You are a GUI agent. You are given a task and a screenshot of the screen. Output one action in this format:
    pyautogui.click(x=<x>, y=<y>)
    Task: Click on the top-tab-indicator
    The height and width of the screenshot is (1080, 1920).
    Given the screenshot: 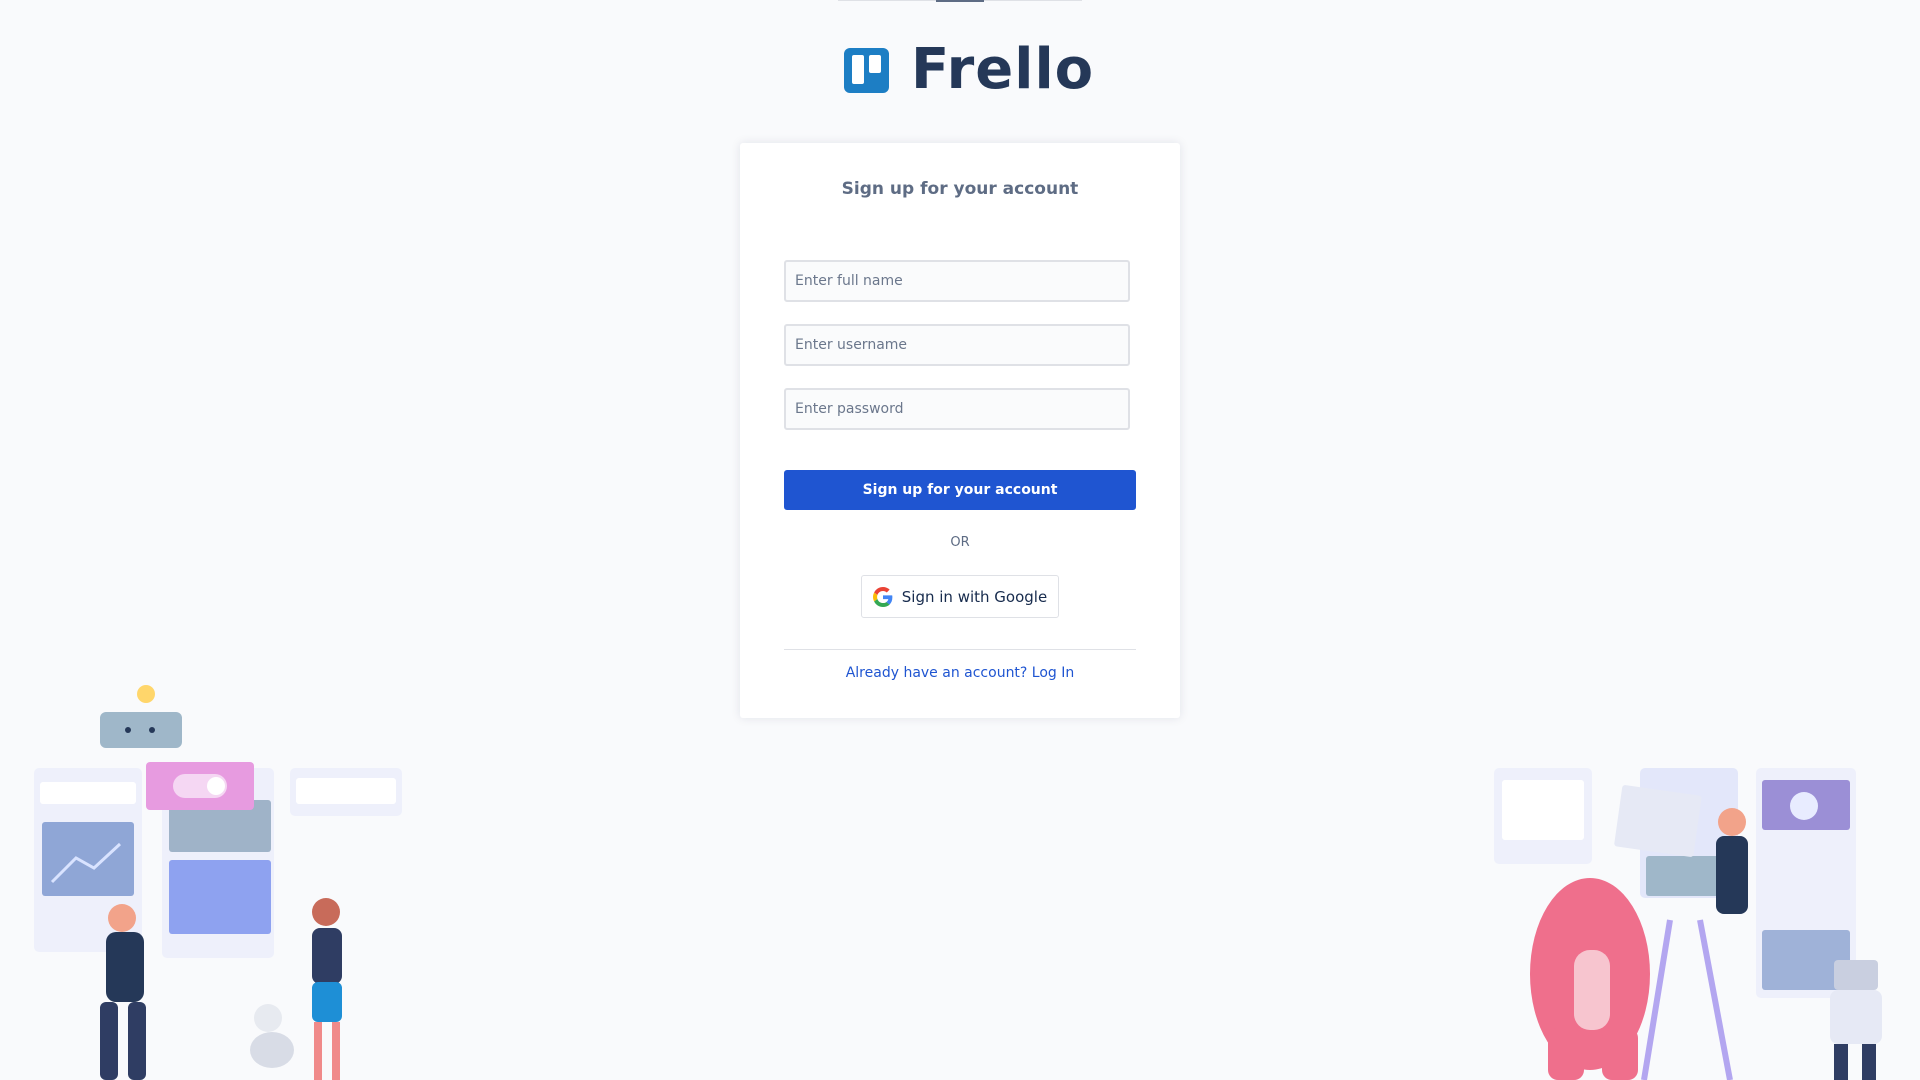 What is the action you would take?
    pyautogui.click(x=960, y=1)
    